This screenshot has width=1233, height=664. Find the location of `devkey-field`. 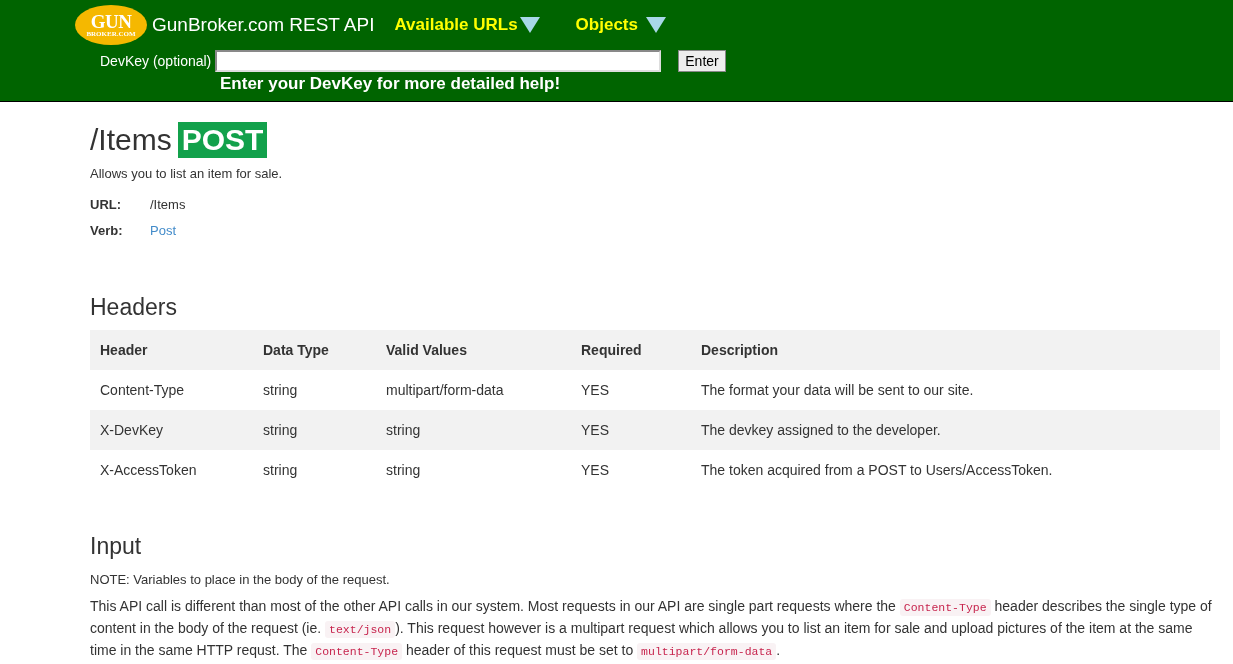

devkey-field is located at coordinates (438, 61).